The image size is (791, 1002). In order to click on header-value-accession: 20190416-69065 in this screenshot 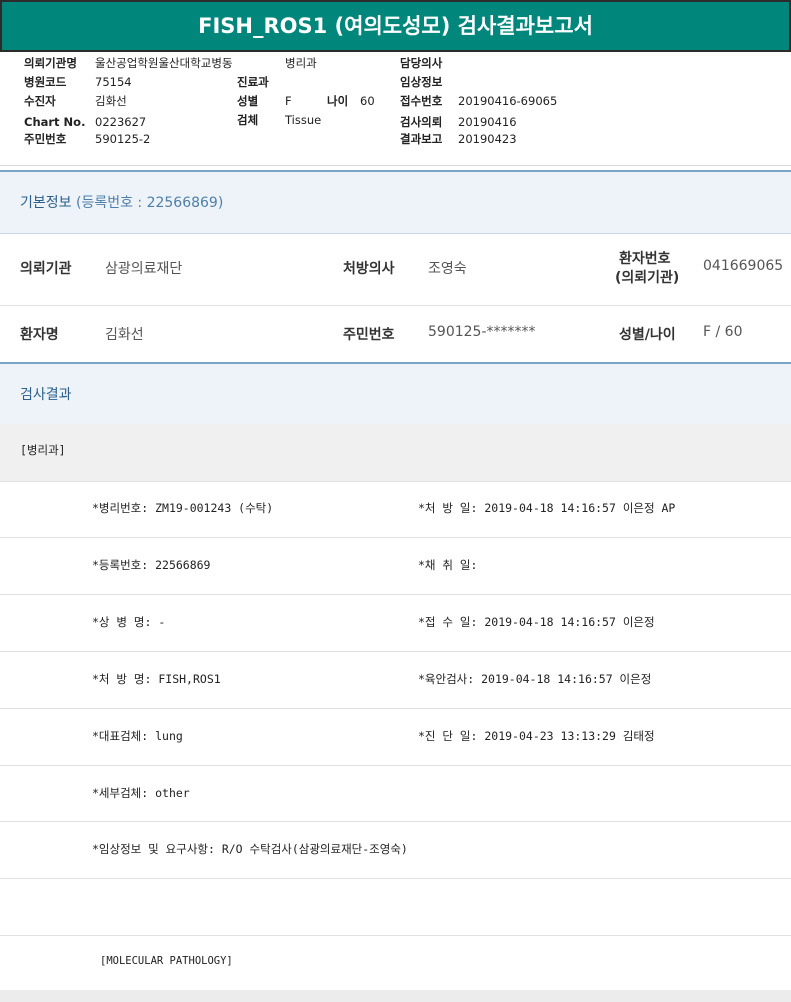, I will do `click(508, 101)`.